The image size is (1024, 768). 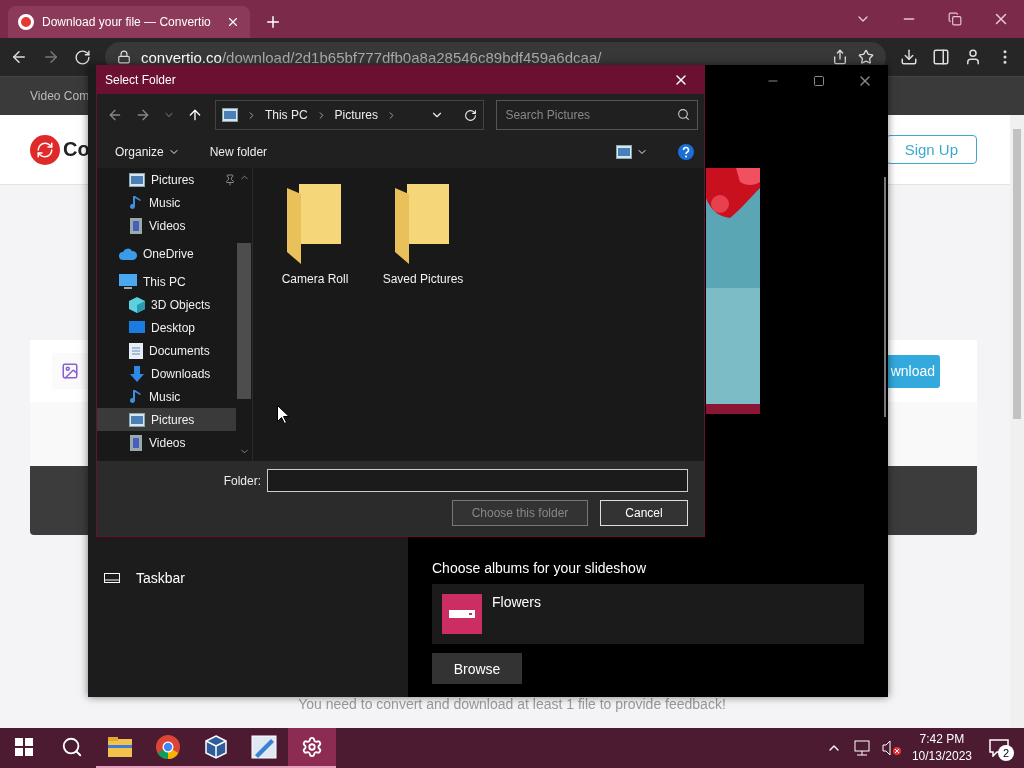 I want to click on forward-icon, so click(x=51, y=57).